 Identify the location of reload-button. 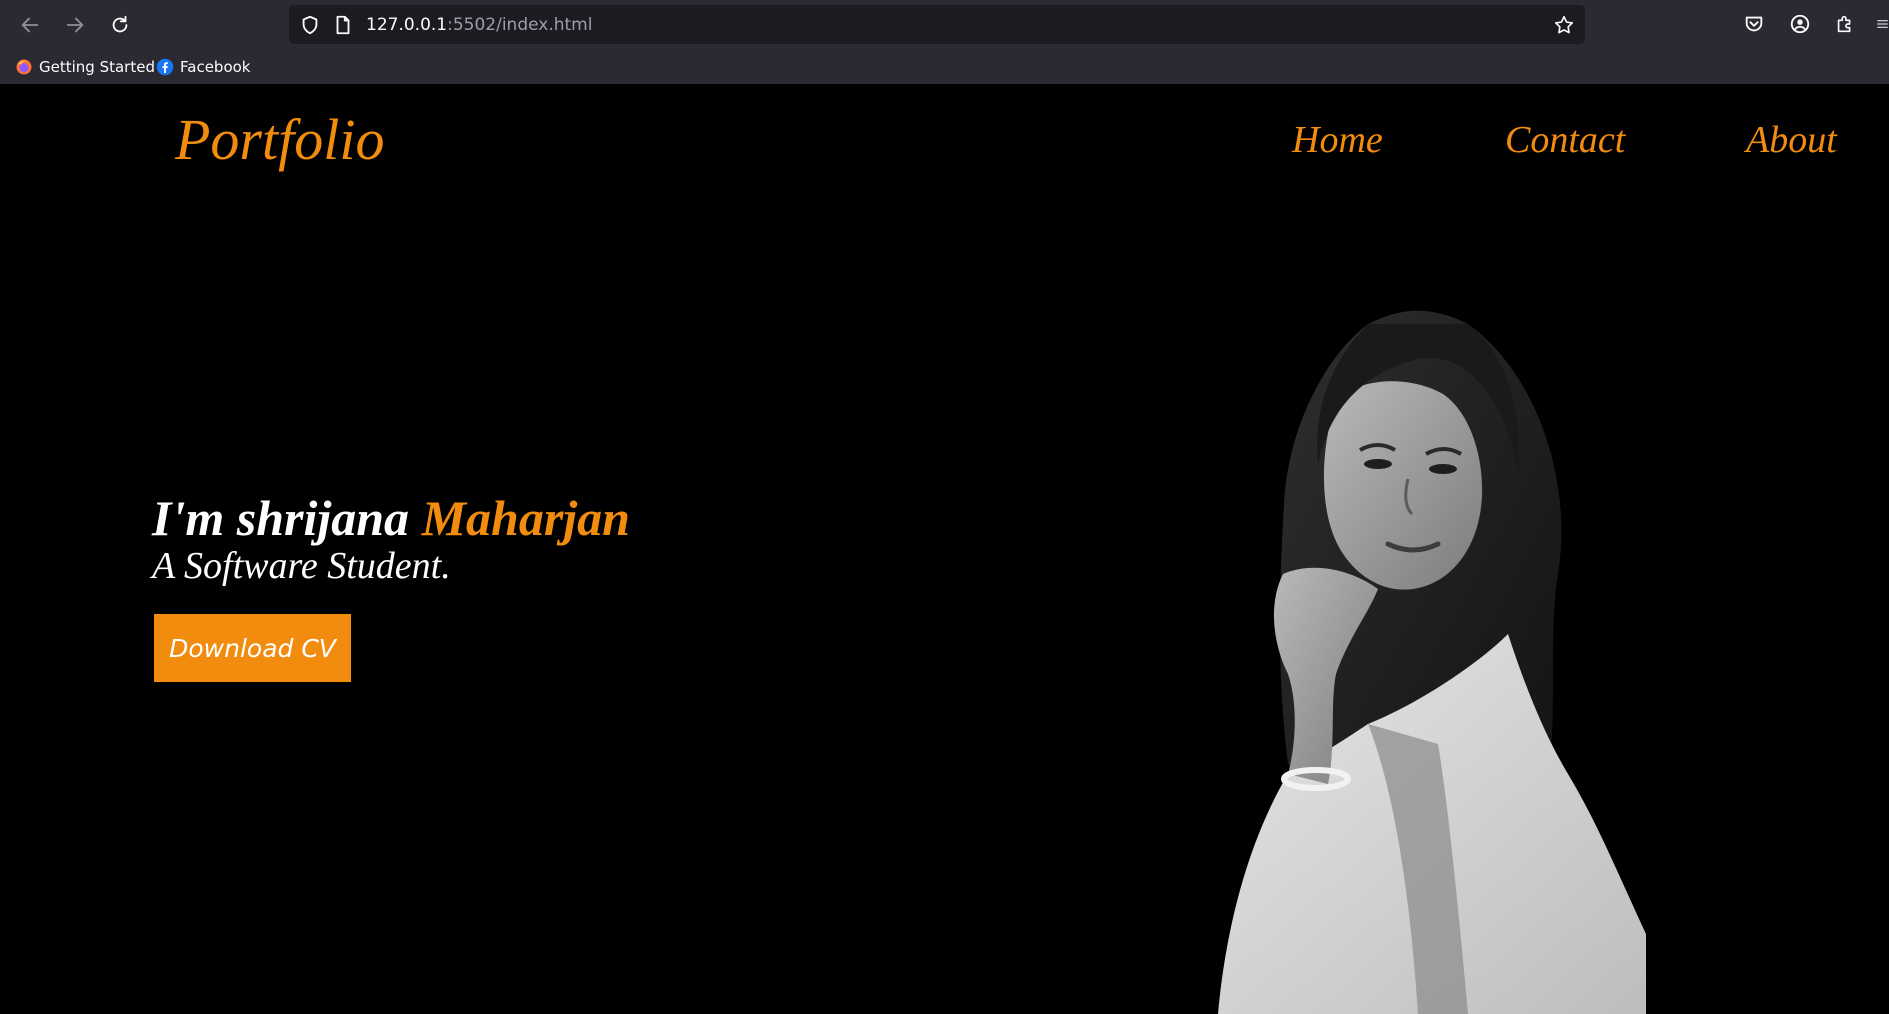
(120, 25).